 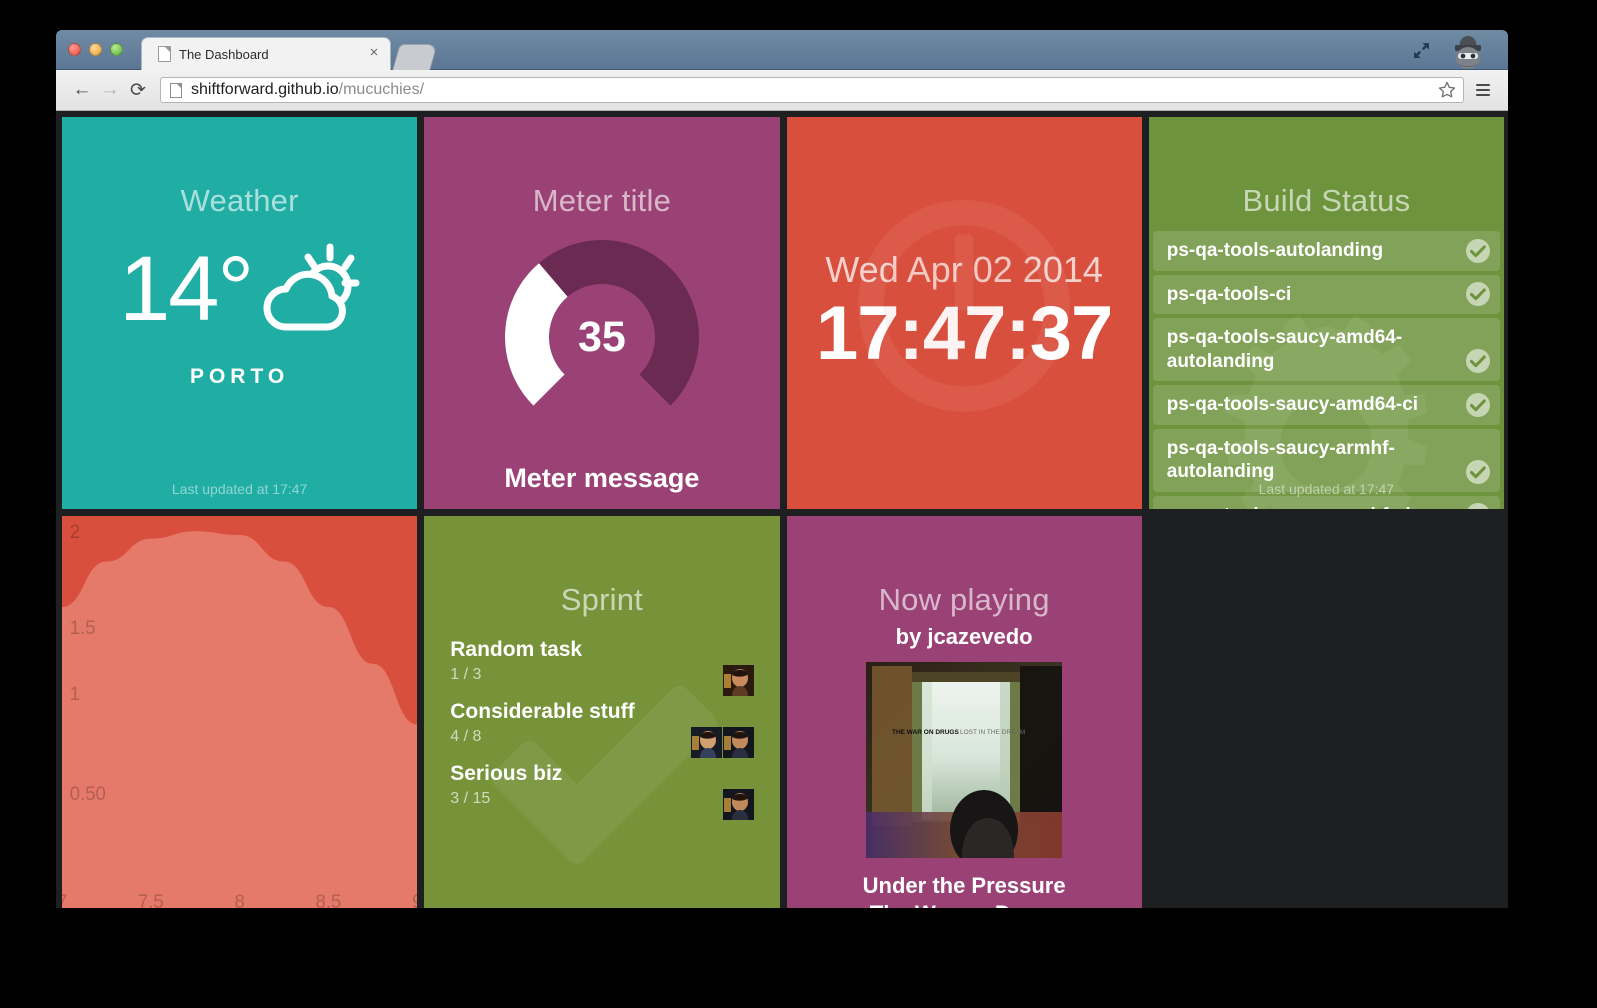 What do you see at coordinates (75, 693) in the screenshot?
I see `chart-y-tick: 1` at bounding box center [75, 693].